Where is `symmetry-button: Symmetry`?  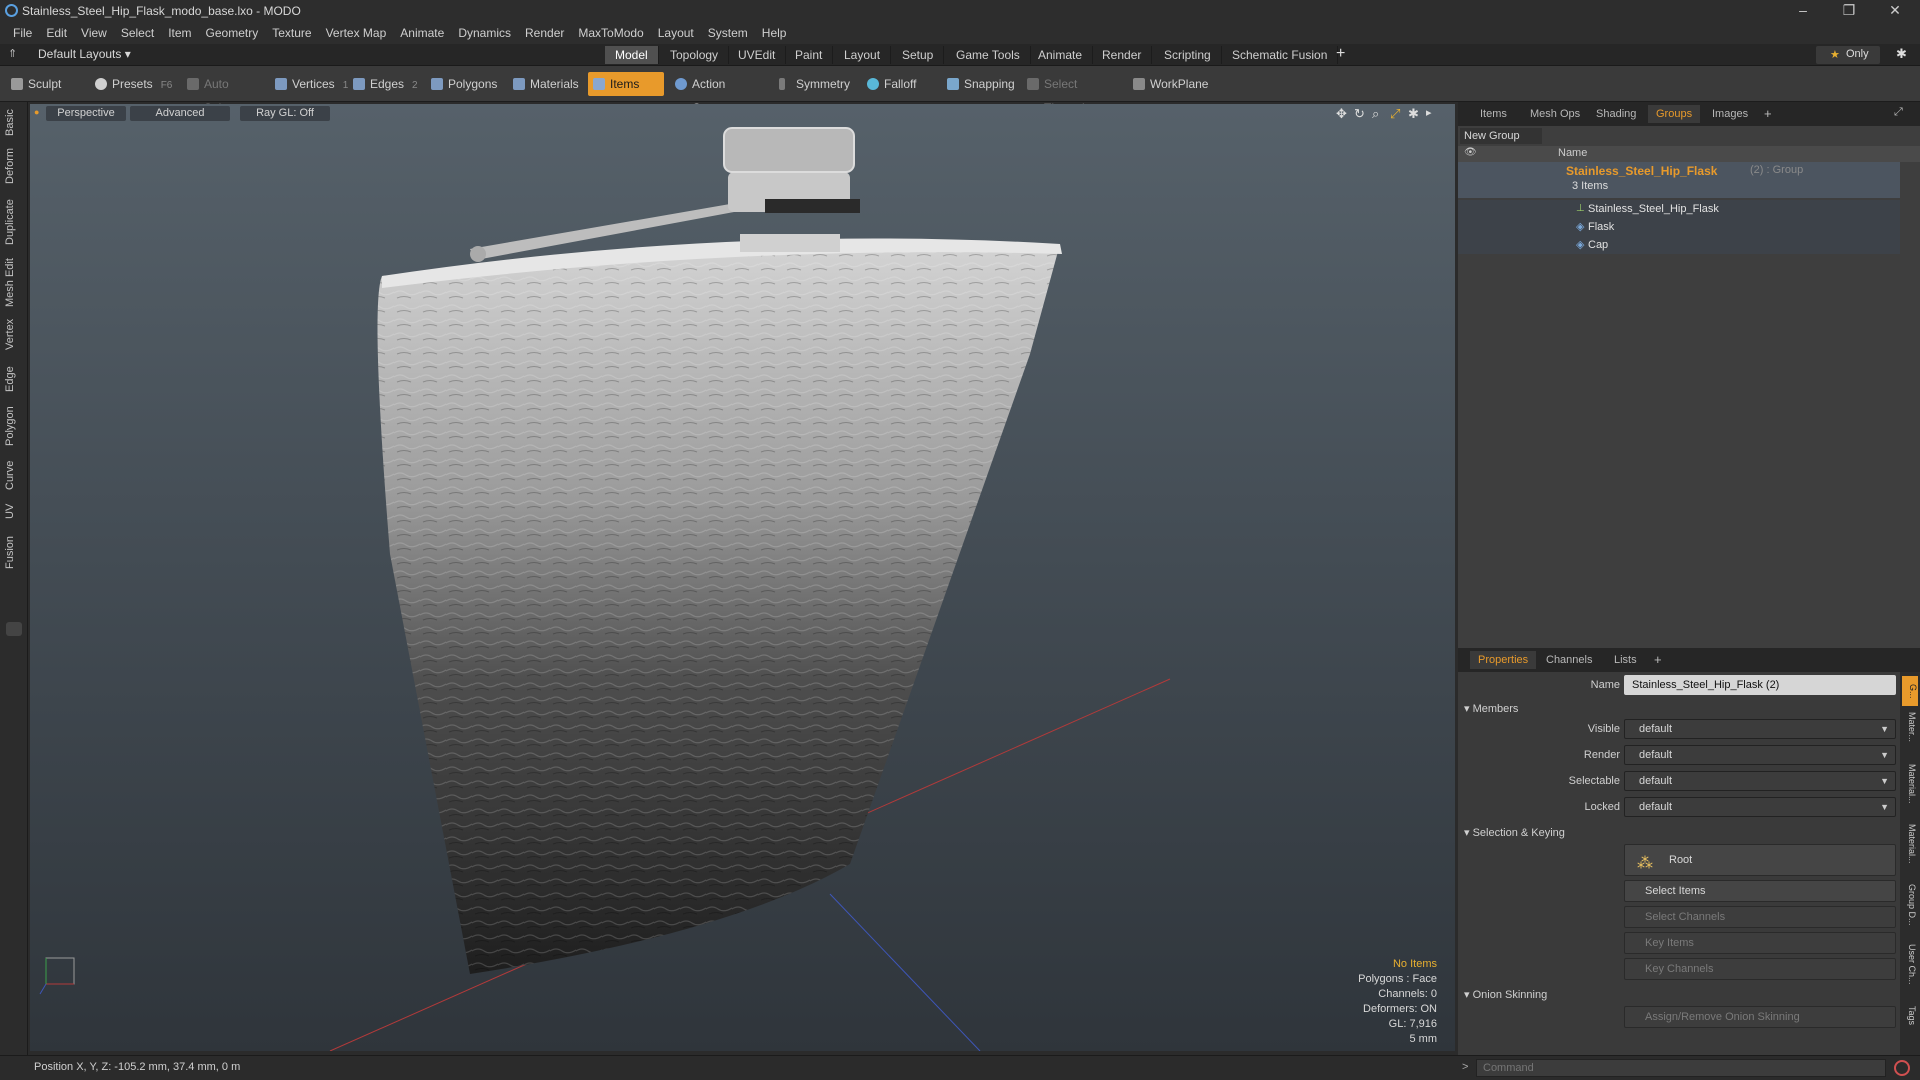 symmetry-button: Symmetry is located at coordinates (814, 84).